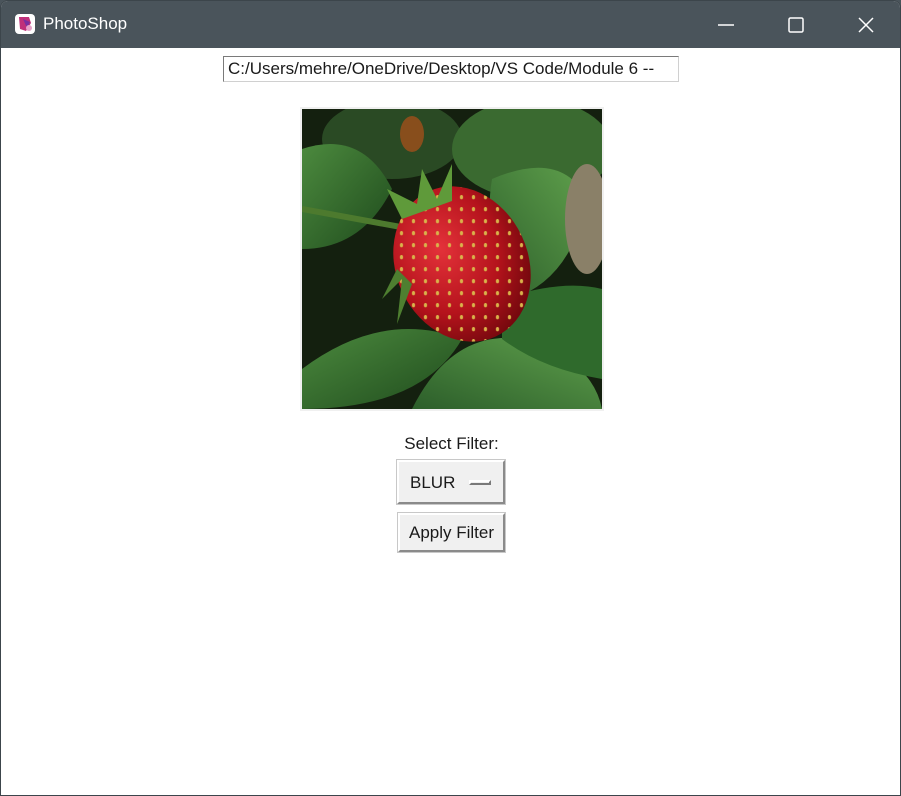  I want to click on close-icon, so click(866, 24).